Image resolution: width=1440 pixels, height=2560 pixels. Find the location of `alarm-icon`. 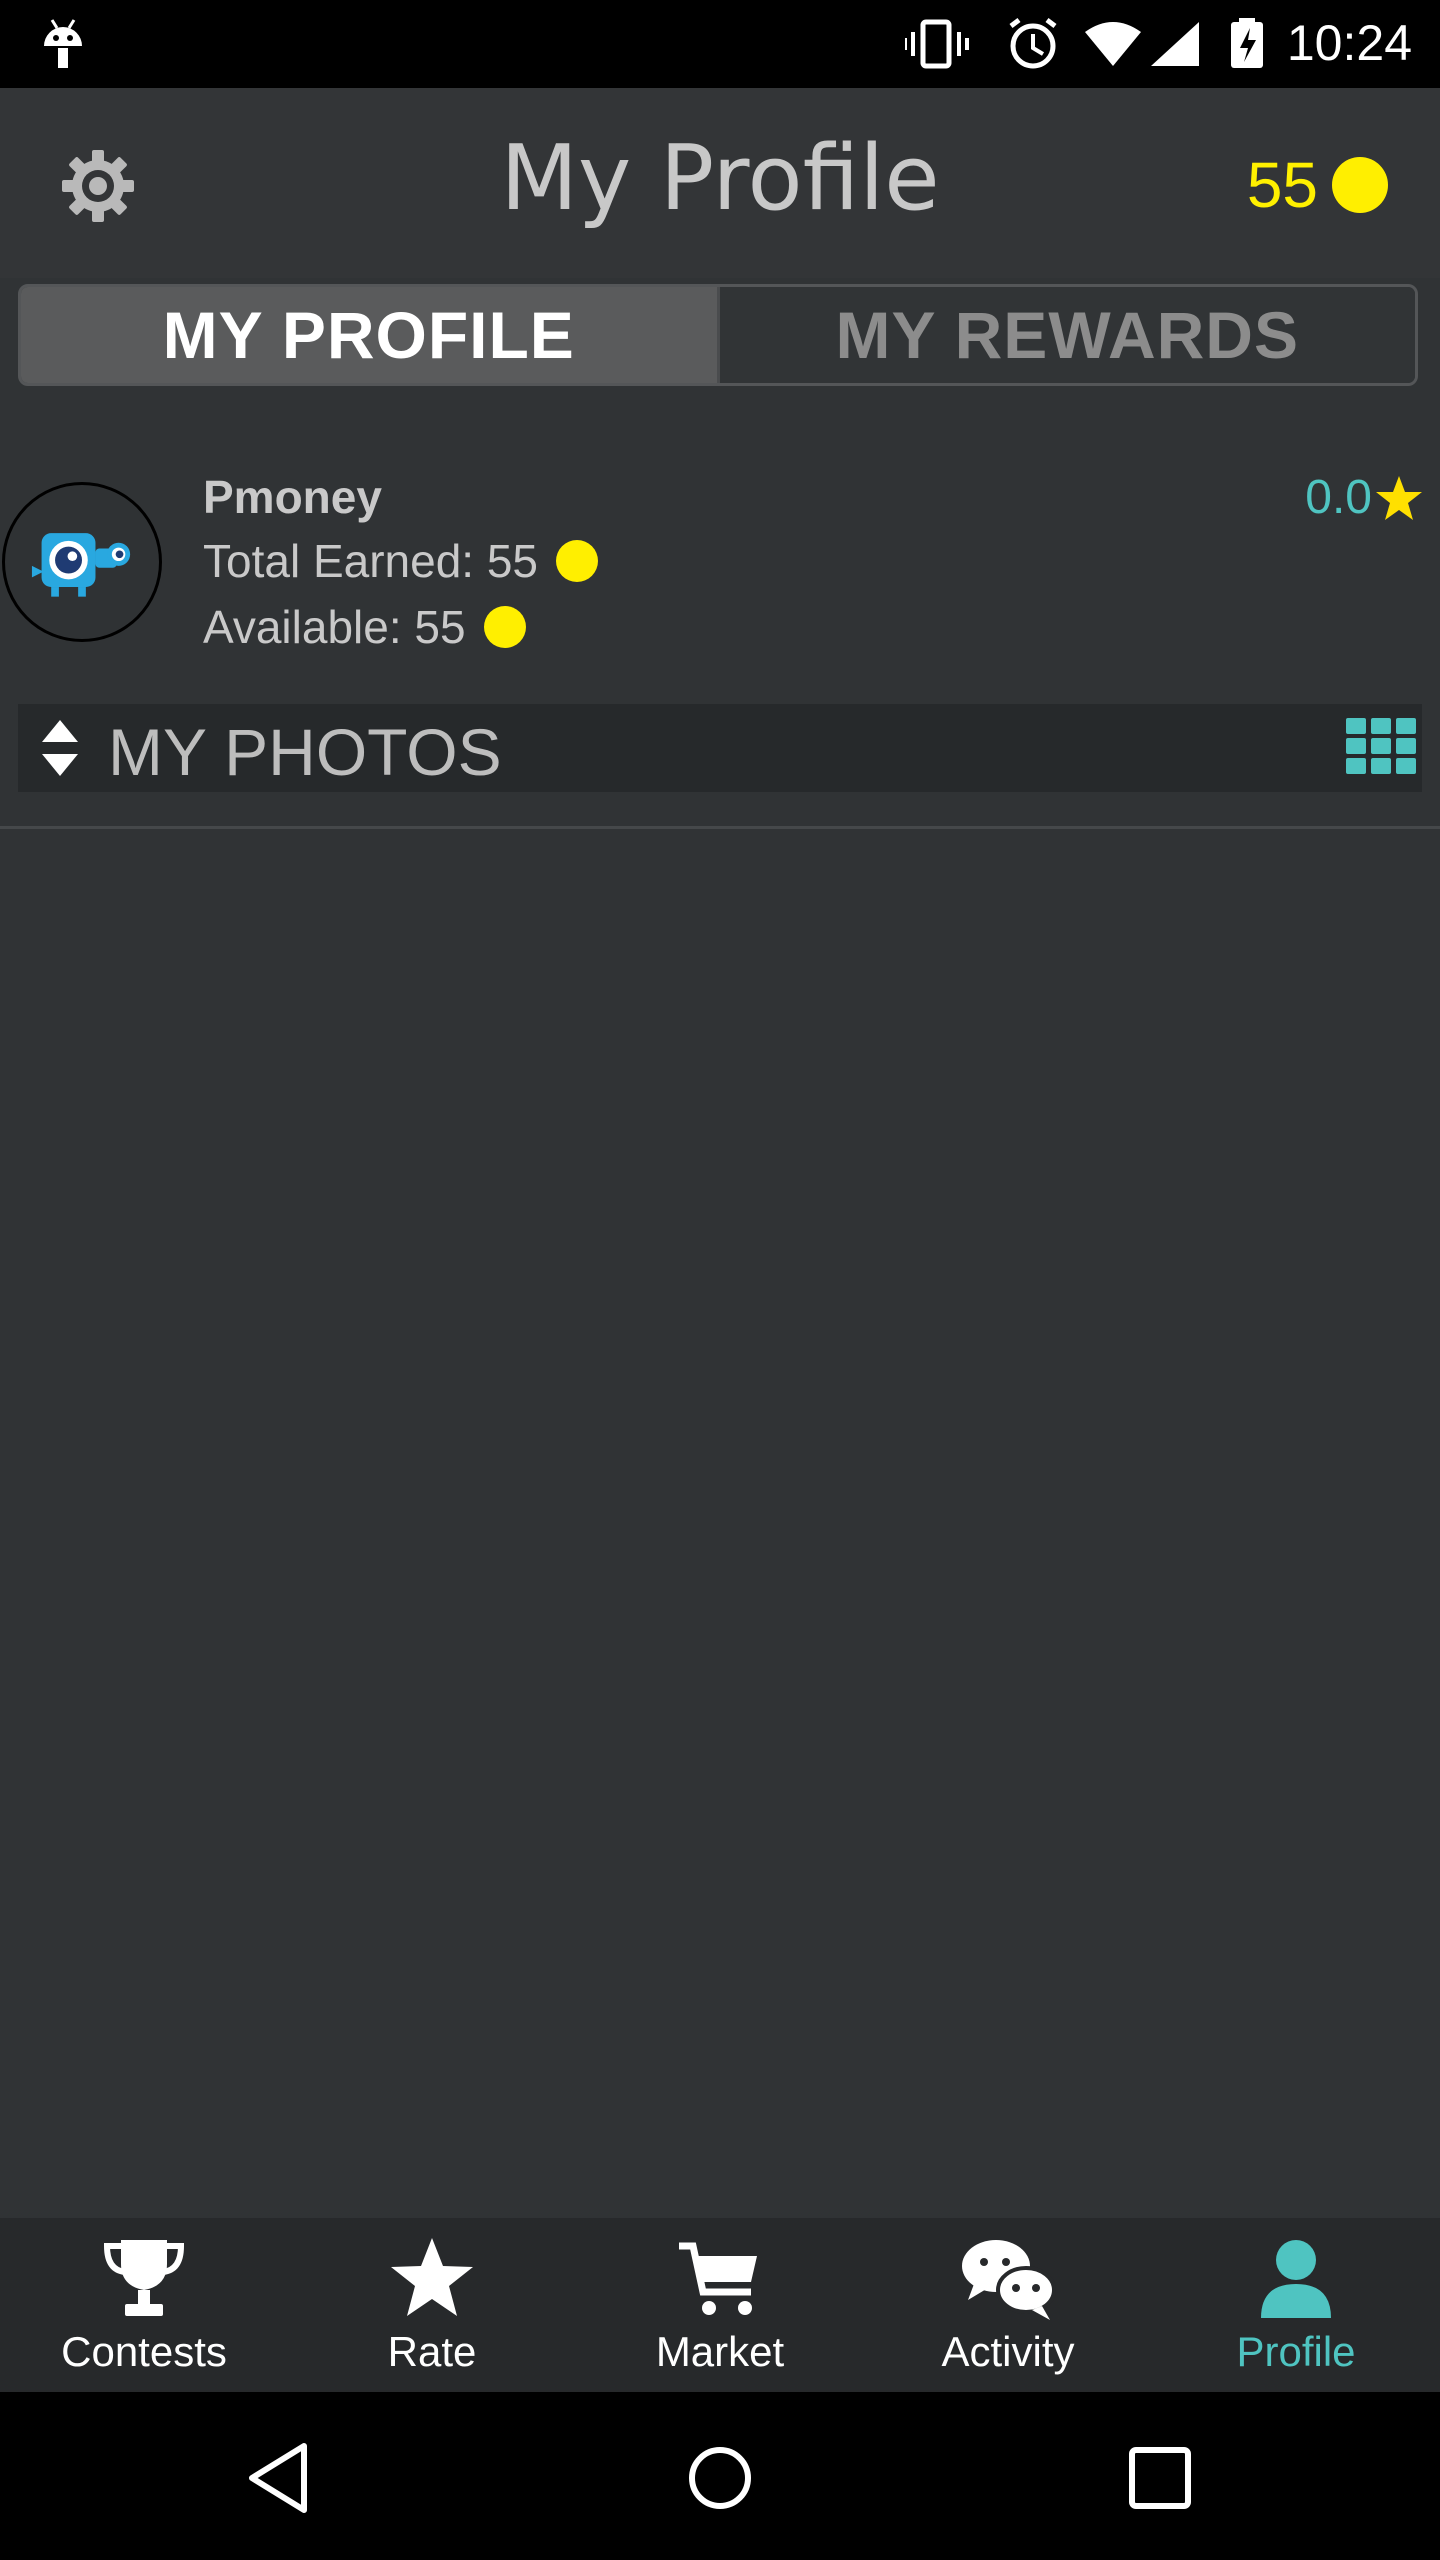

alarm-icon is located at coordinates (1033, 43).